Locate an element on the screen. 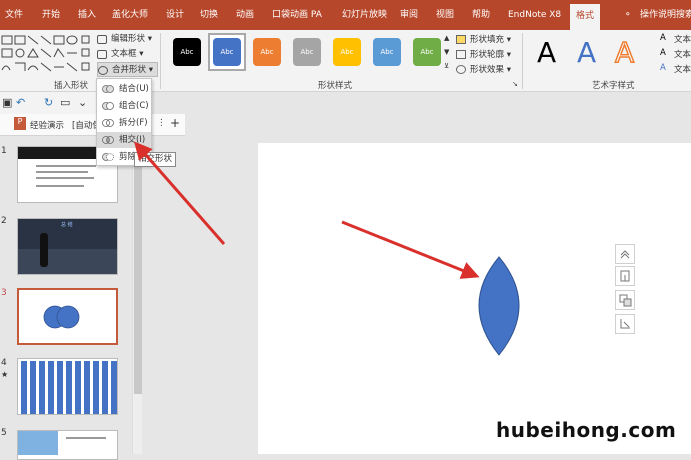 This screenshot has width=691, height=460. tab-file: 文件 is located at coordinates (14, 15).